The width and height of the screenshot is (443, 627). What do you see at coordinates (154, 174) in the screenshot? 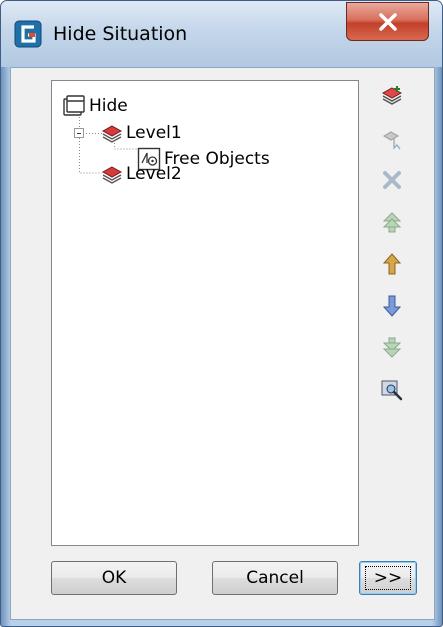
I see `tree-node-label: Level2` at bounding box center [154, 174].